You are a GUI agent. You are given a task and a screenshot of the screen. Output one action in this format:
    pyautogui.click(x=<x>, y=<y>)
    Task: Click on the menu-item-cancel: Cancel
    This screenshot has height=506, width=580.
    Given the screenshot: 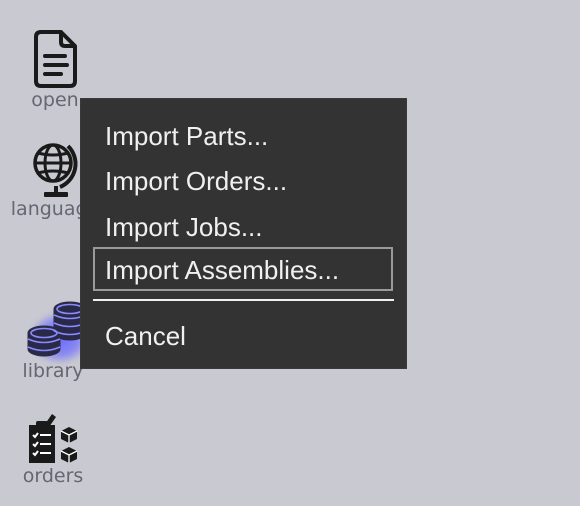 What is the action you would take?
    pyautogui.click(x=243, y=335)
    